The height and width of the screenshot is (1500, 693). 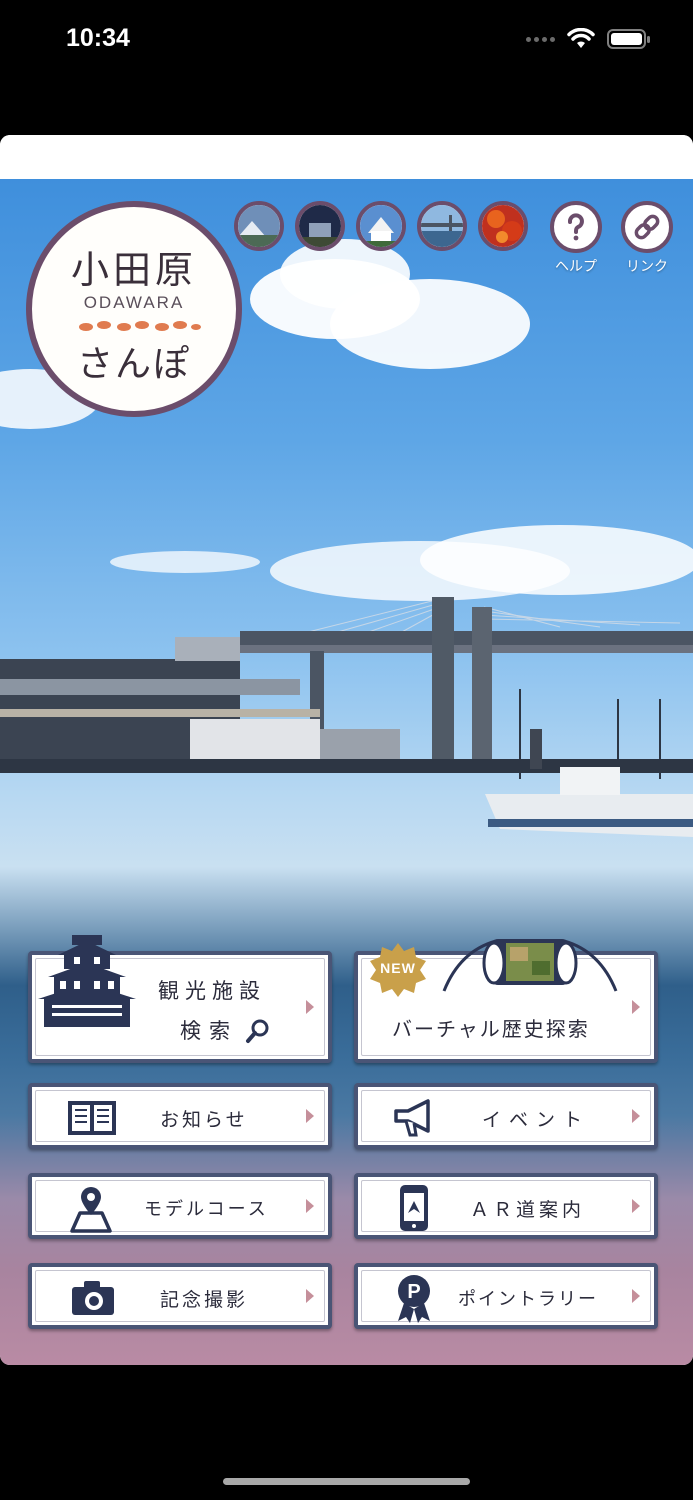 I want to click on status-icons, so click(x=588, y=39).